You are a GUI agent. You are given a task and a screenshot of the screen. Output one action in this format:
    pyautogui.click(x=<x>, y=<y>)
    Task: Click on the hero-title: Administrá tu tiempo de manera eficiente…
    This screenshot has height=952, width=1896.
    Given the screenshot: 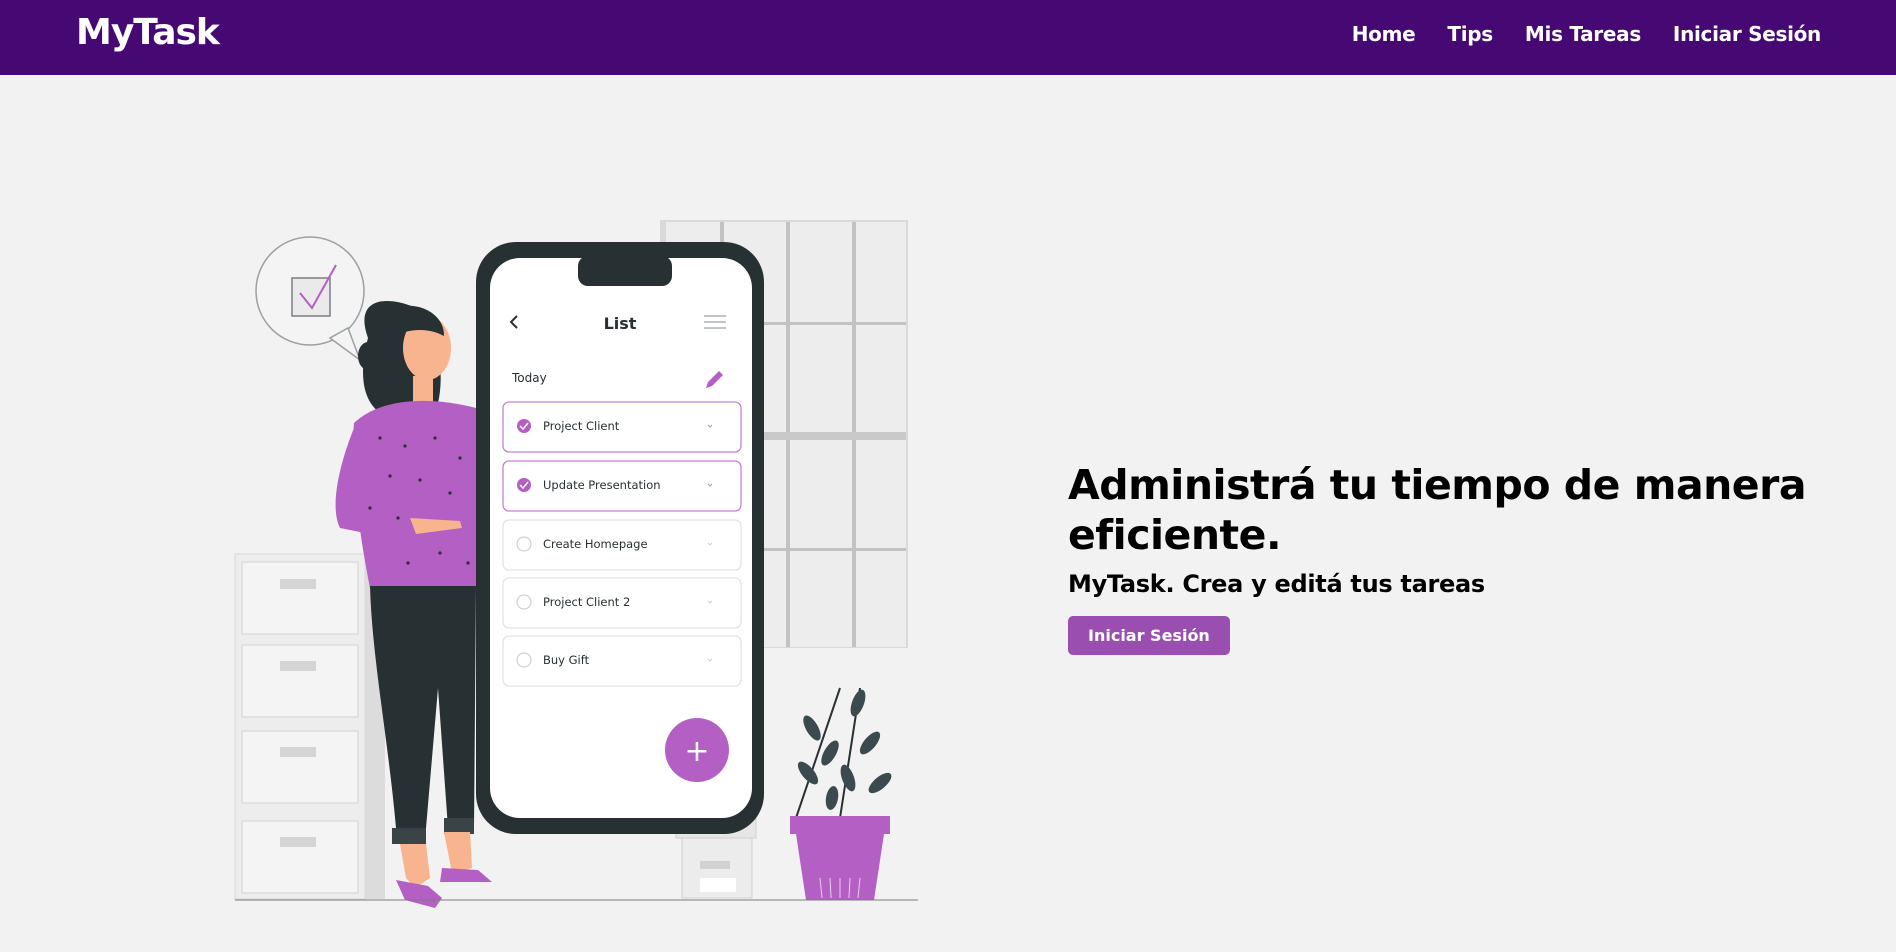 What is the action you would take?
    pyautogui.click(x=1437, y=510)
    